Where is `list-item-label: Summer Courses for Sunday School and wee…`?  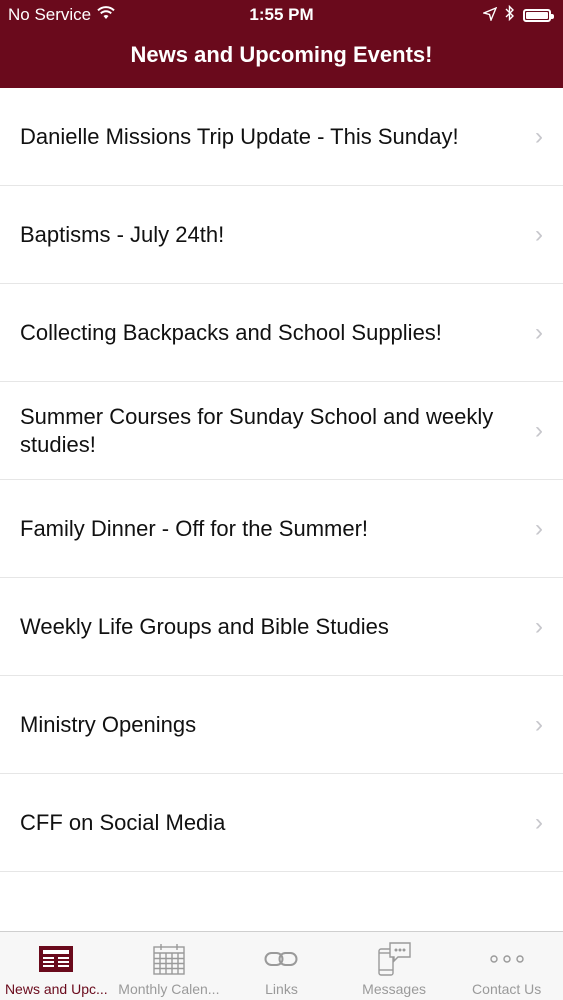
list-item-label: Summer Courses for Sunday School and wee… is located at coordinates (257, 430).